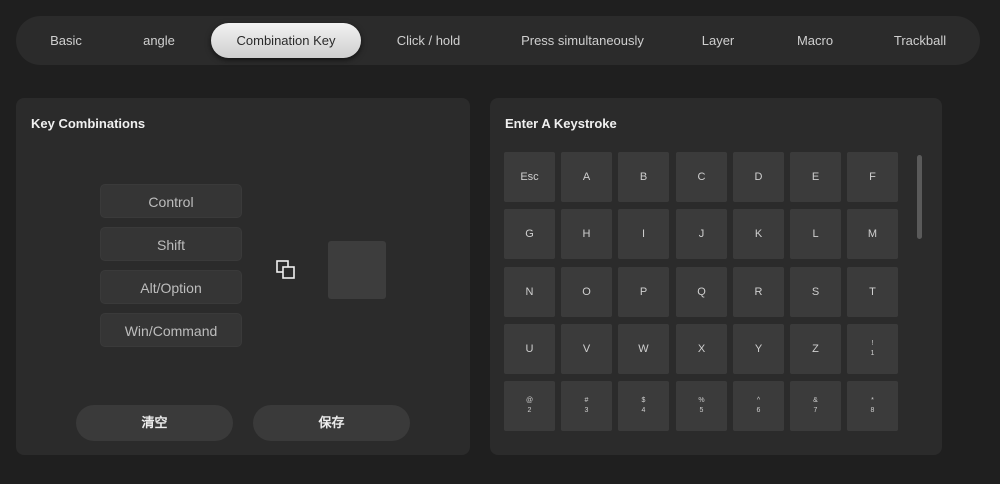 The image size is (1000, 484). What do you see at coordinates (561, 123) in the screenshot?
I see `enter-keystroke-title: Enter A Keystroke` at bounding box center [561, 123].